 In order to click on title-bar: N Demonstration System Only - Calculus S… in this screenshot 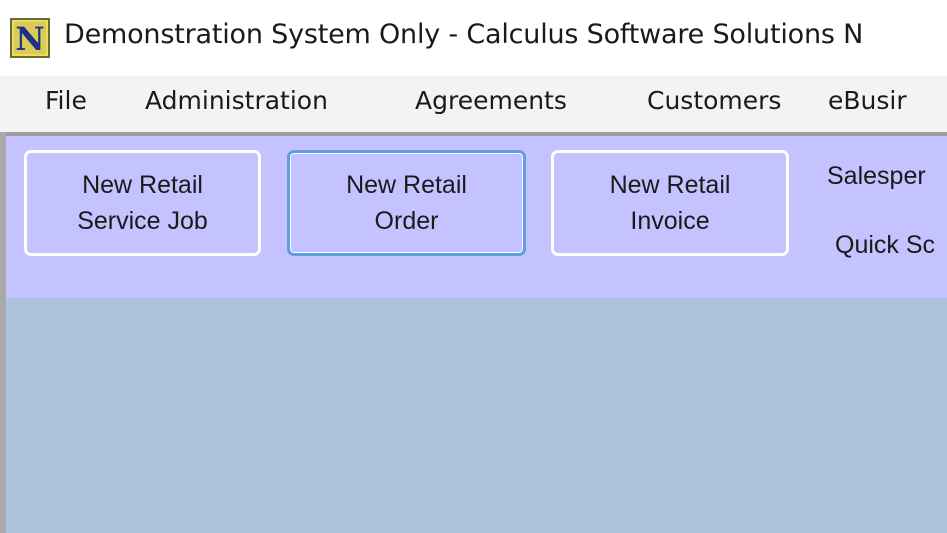, I will do `click(473, 38)`.